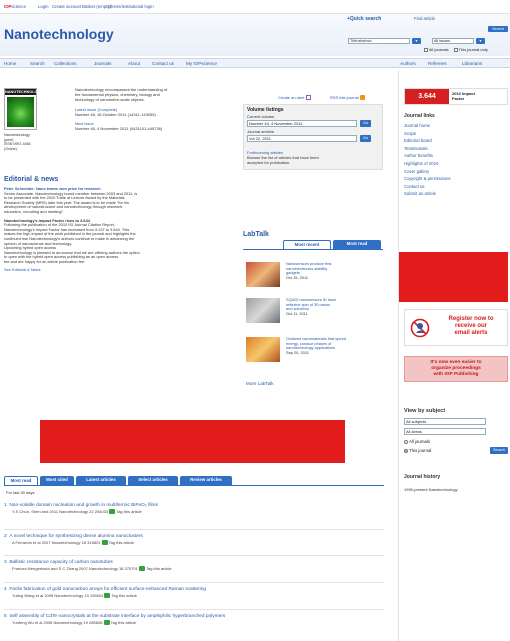  Describe the element at coordinates (365, 123) in the screenshot. I see `current-volume-go: Go` at that location.